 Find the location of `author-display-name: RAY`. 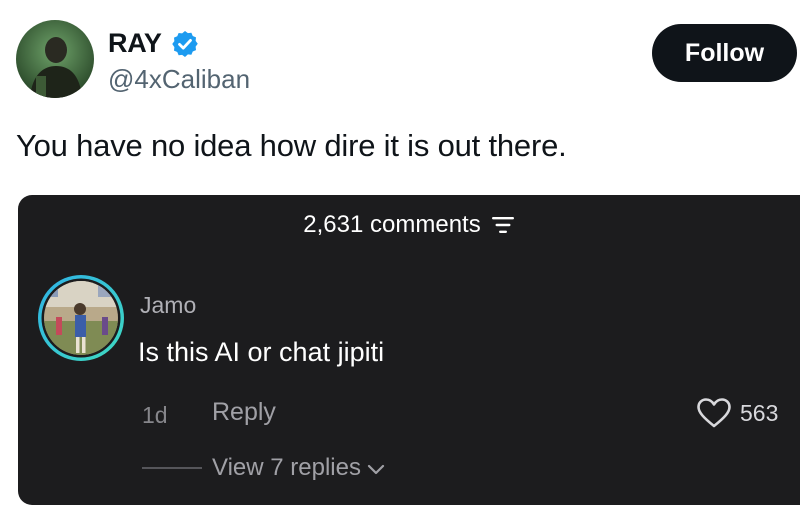

author-display-name: RAY is located at coordinates (135, 43).